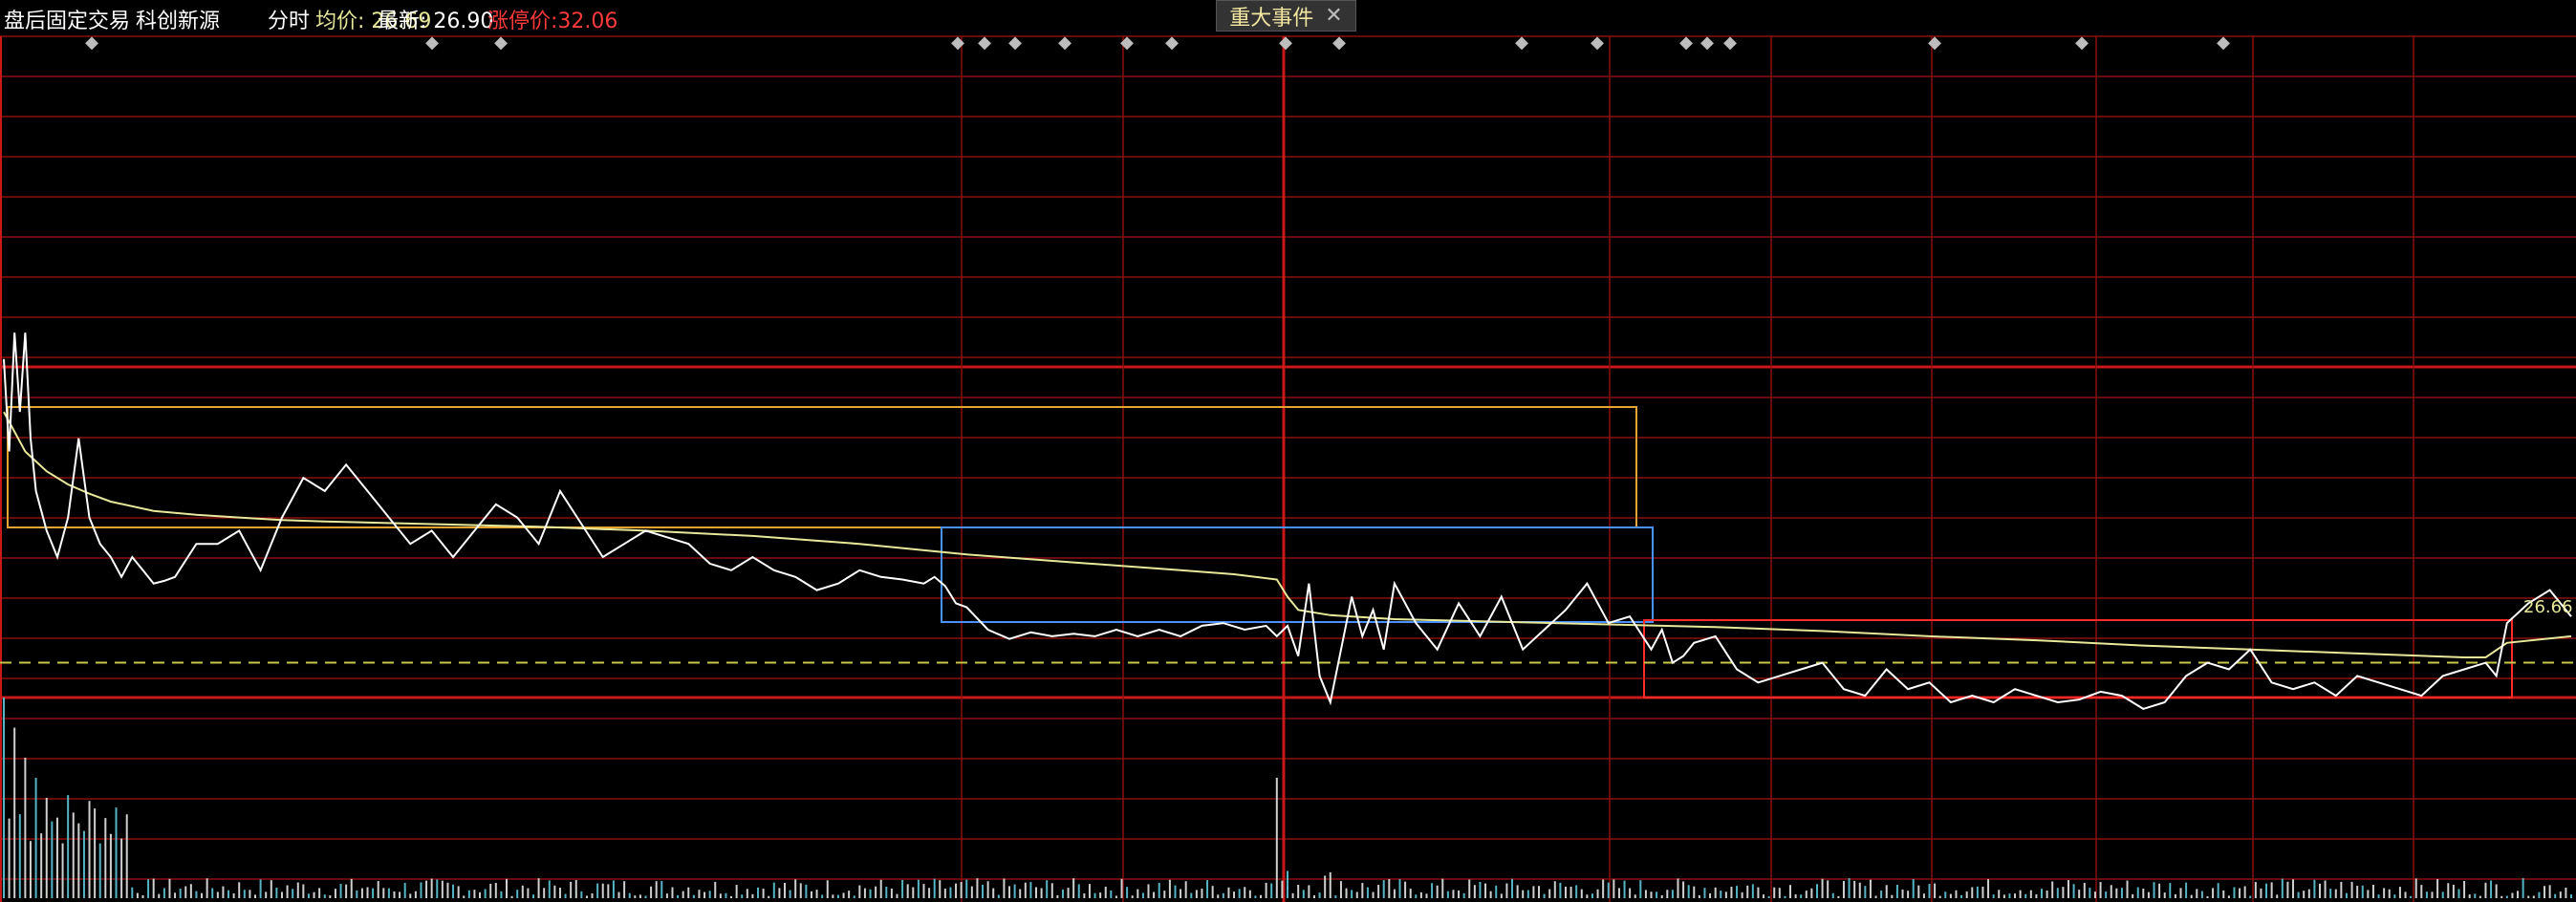 This screenshot has height=902, width=2576. I want to click on annotation-box-red, so click(2078, 659).